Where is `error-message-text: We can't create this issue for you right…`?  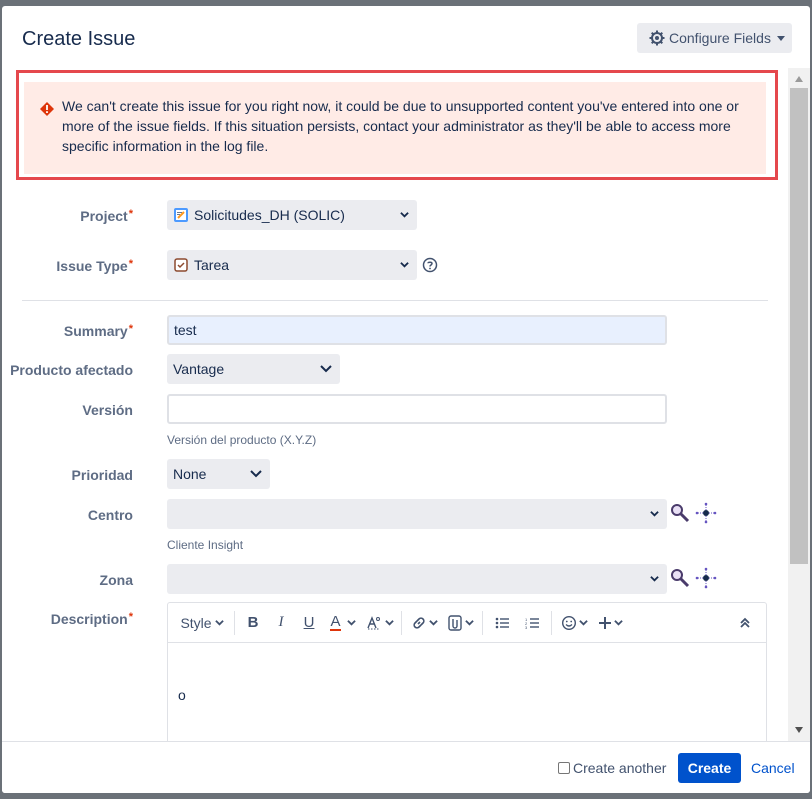 error-message-text: We can't create this issue for you right… is located at coordinates (400, 126).